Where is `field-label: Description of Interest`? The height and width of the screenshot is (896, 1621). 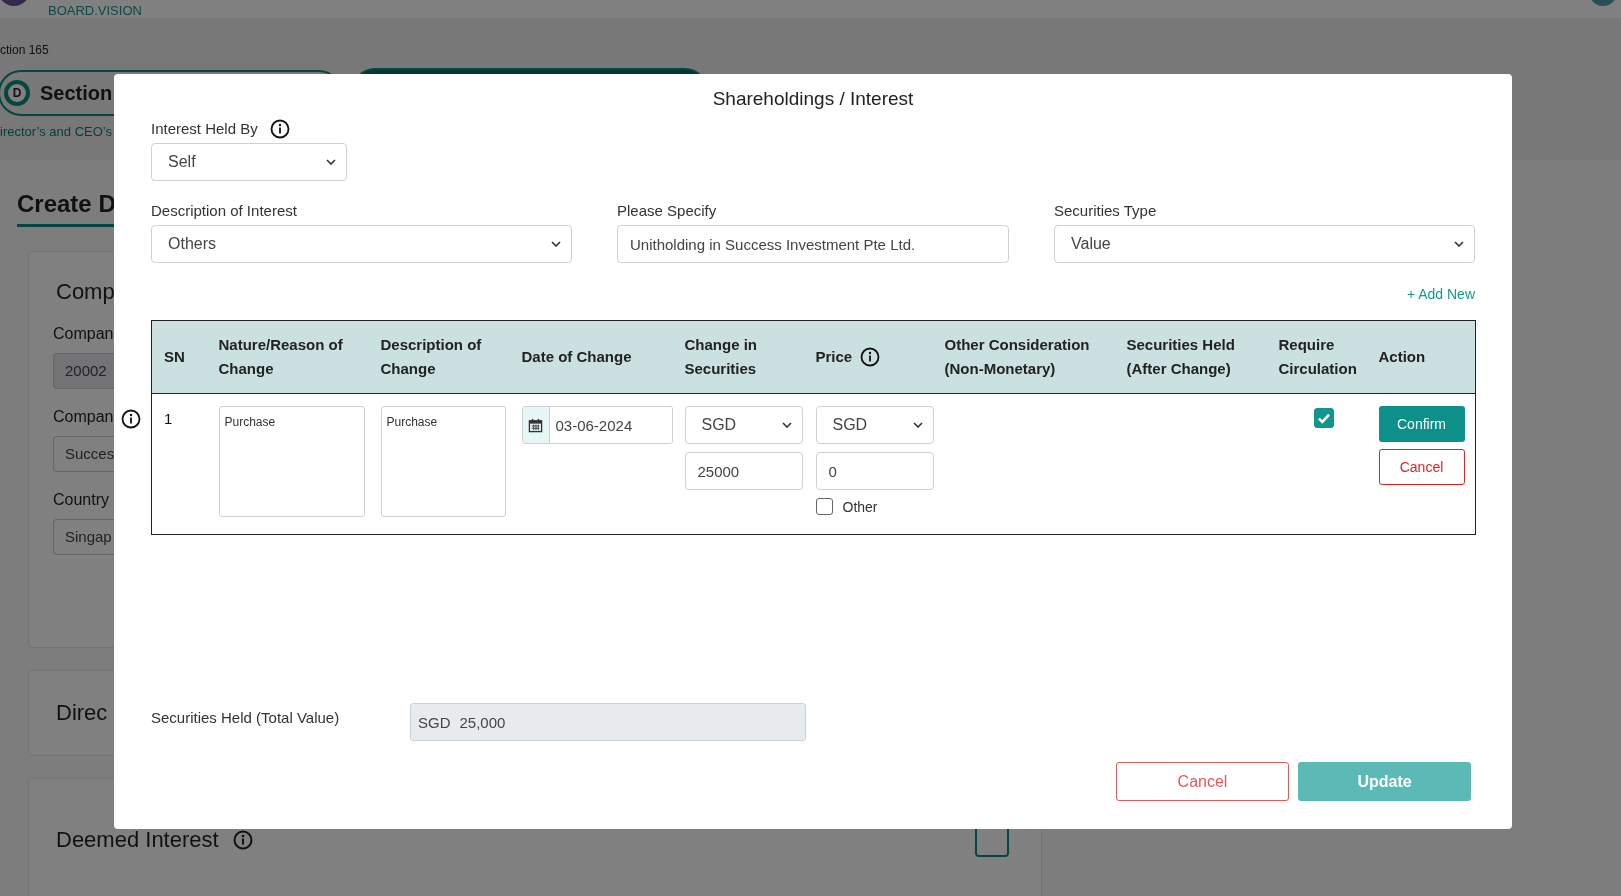
field-label: Description of Interest is located at coordinates (224, 211).